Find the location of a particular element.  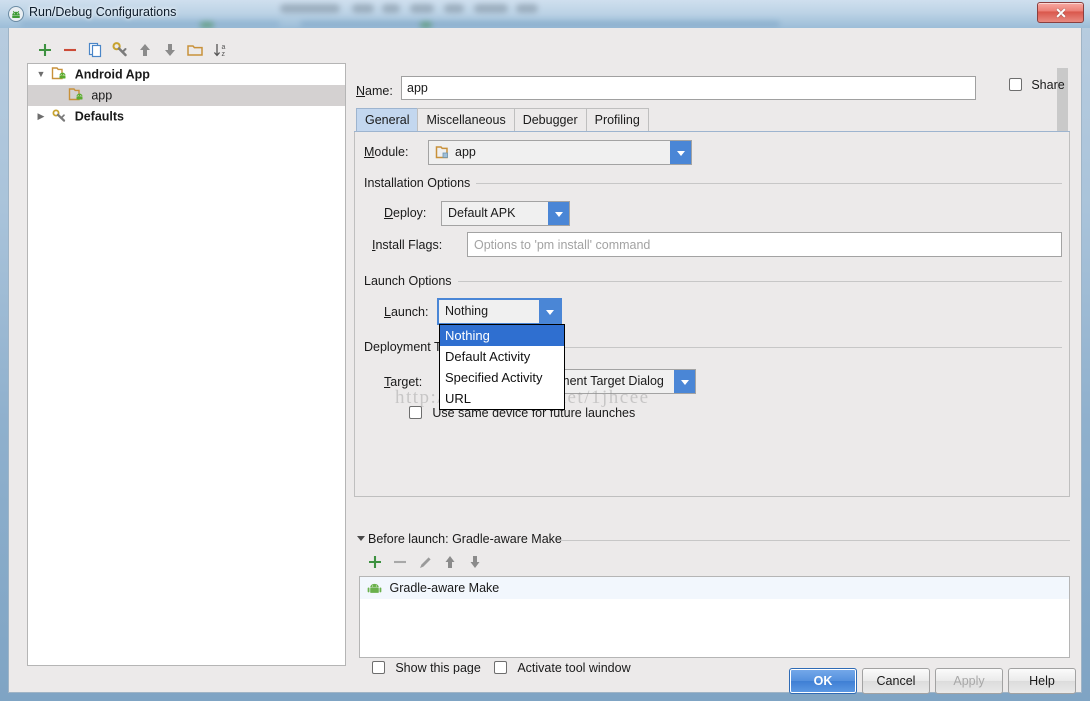

module-label: Module: is located at coordinates (386, 152).